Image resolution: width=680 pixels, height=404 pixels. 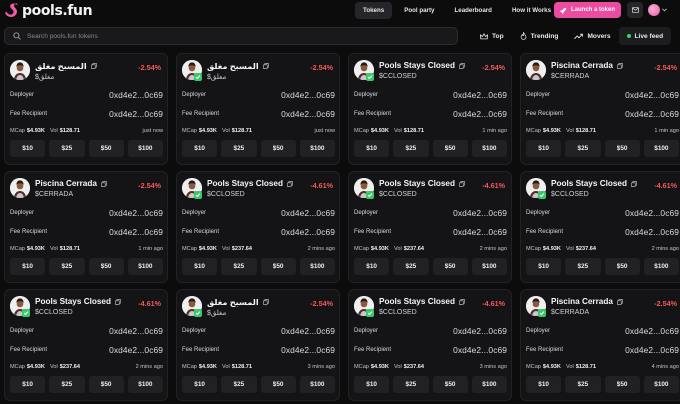 What do you see at coordinates (660, 10) in the screenshot?
I see `account-menu` at bounding box center [660, 10].